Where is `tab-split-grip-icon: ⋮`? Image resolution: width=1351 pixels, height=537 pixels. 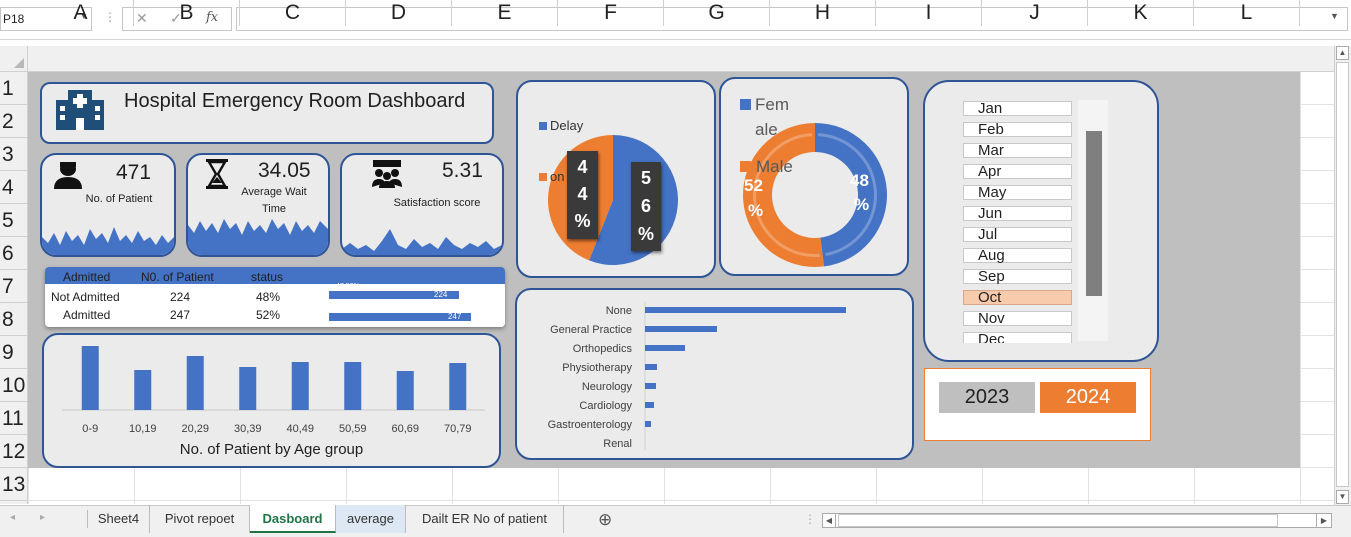
tab-split-grip-icon: ⋮ is located at coordinates (810, 519).